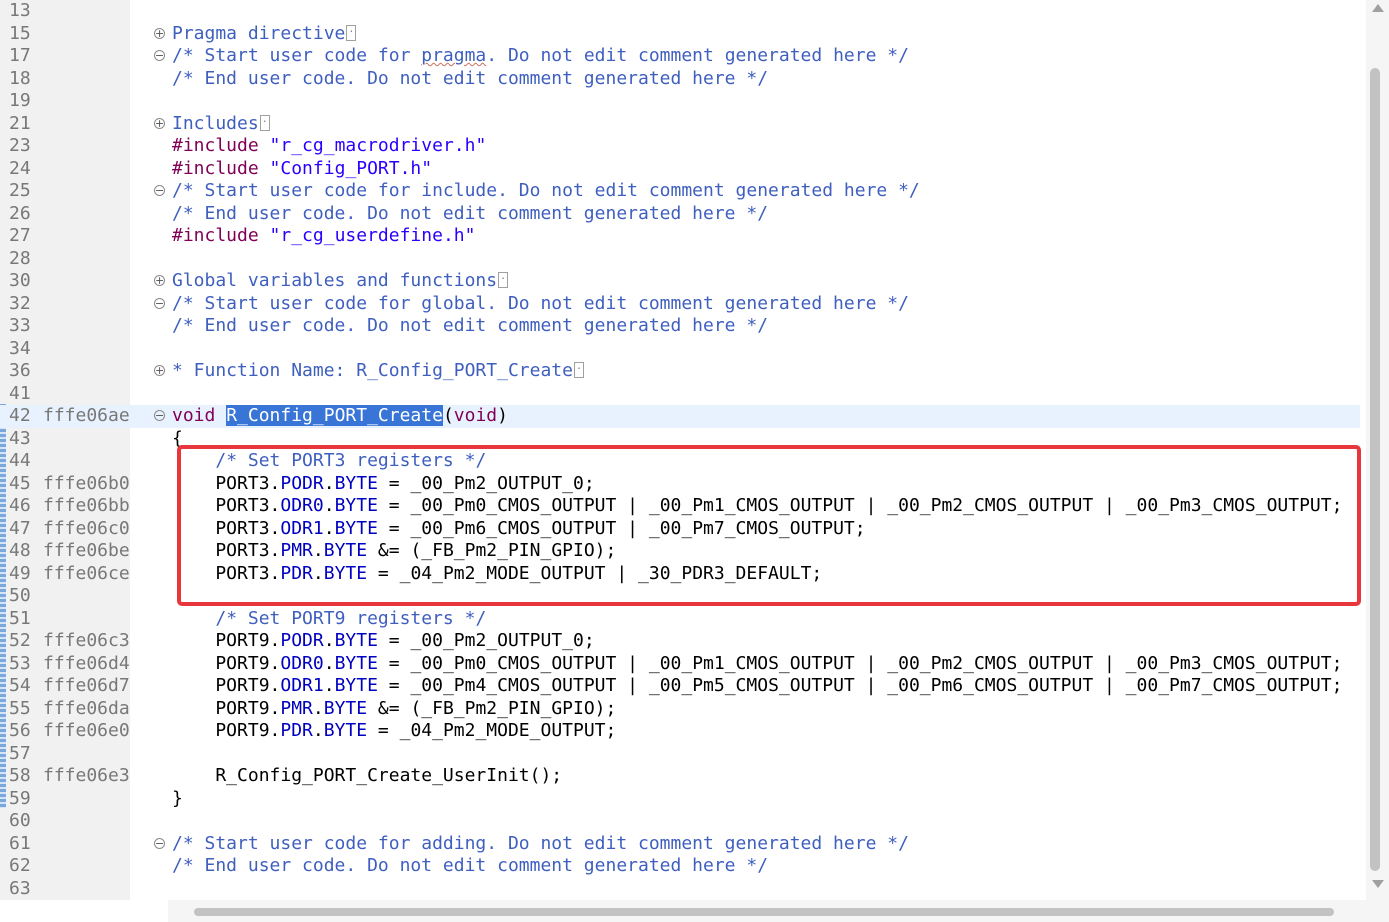 The height and width of the screenshot is (922, 1389). Describe the element at coordinates (680, 439) in the screenshot. I see `code-line: 43 {` at that location.